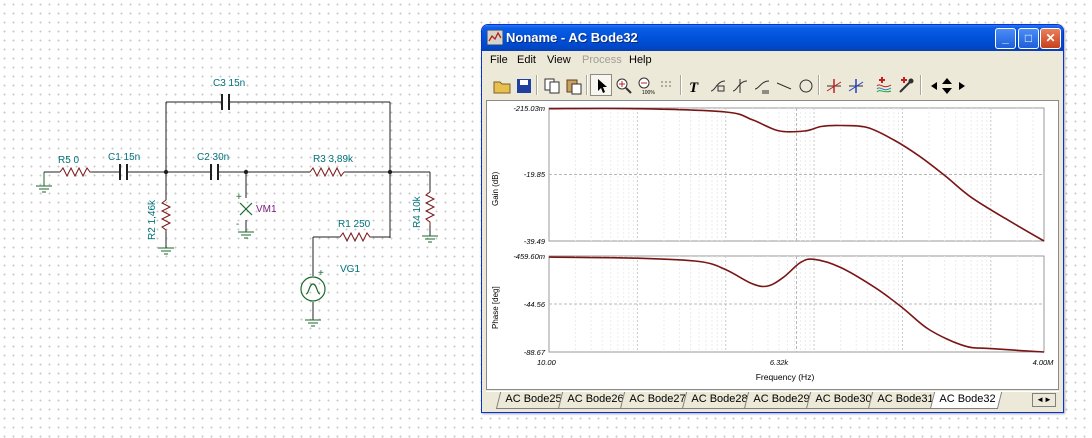 This screenshot has width=1092, height=438. I want to click on text-tool-icon: T, so click(695, 85).